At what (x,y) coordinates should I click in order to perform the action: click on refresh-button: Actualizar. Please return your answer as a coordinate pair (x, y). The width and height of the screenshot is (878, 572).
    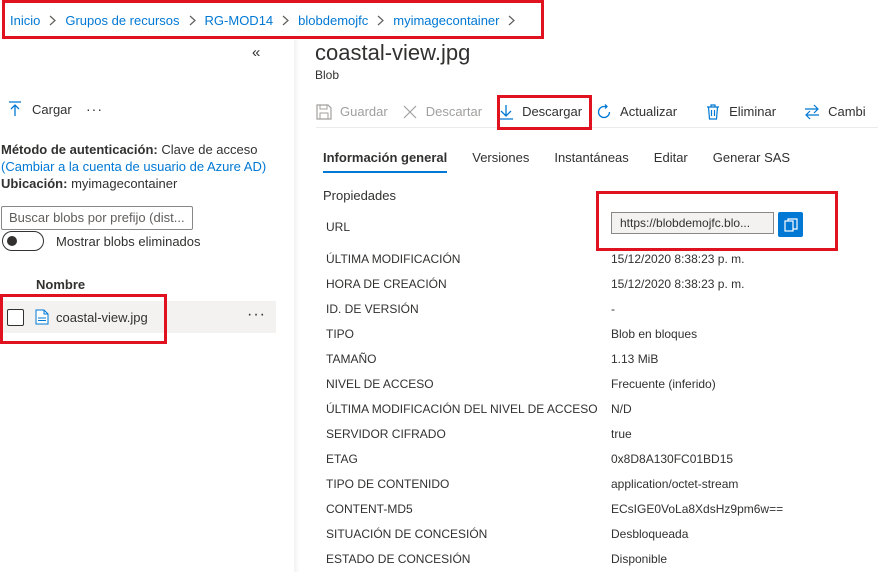
    Looking at the image, I should click on (637, 111).